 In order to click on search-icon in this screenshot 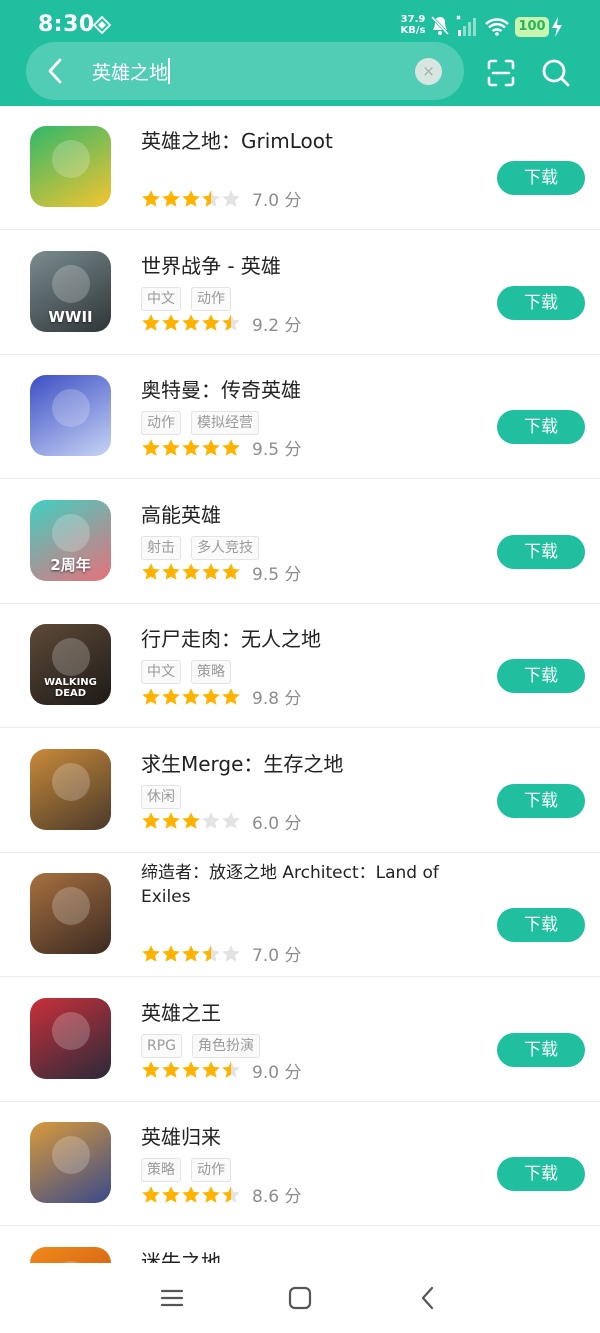, I will do `click(556, 73)`.